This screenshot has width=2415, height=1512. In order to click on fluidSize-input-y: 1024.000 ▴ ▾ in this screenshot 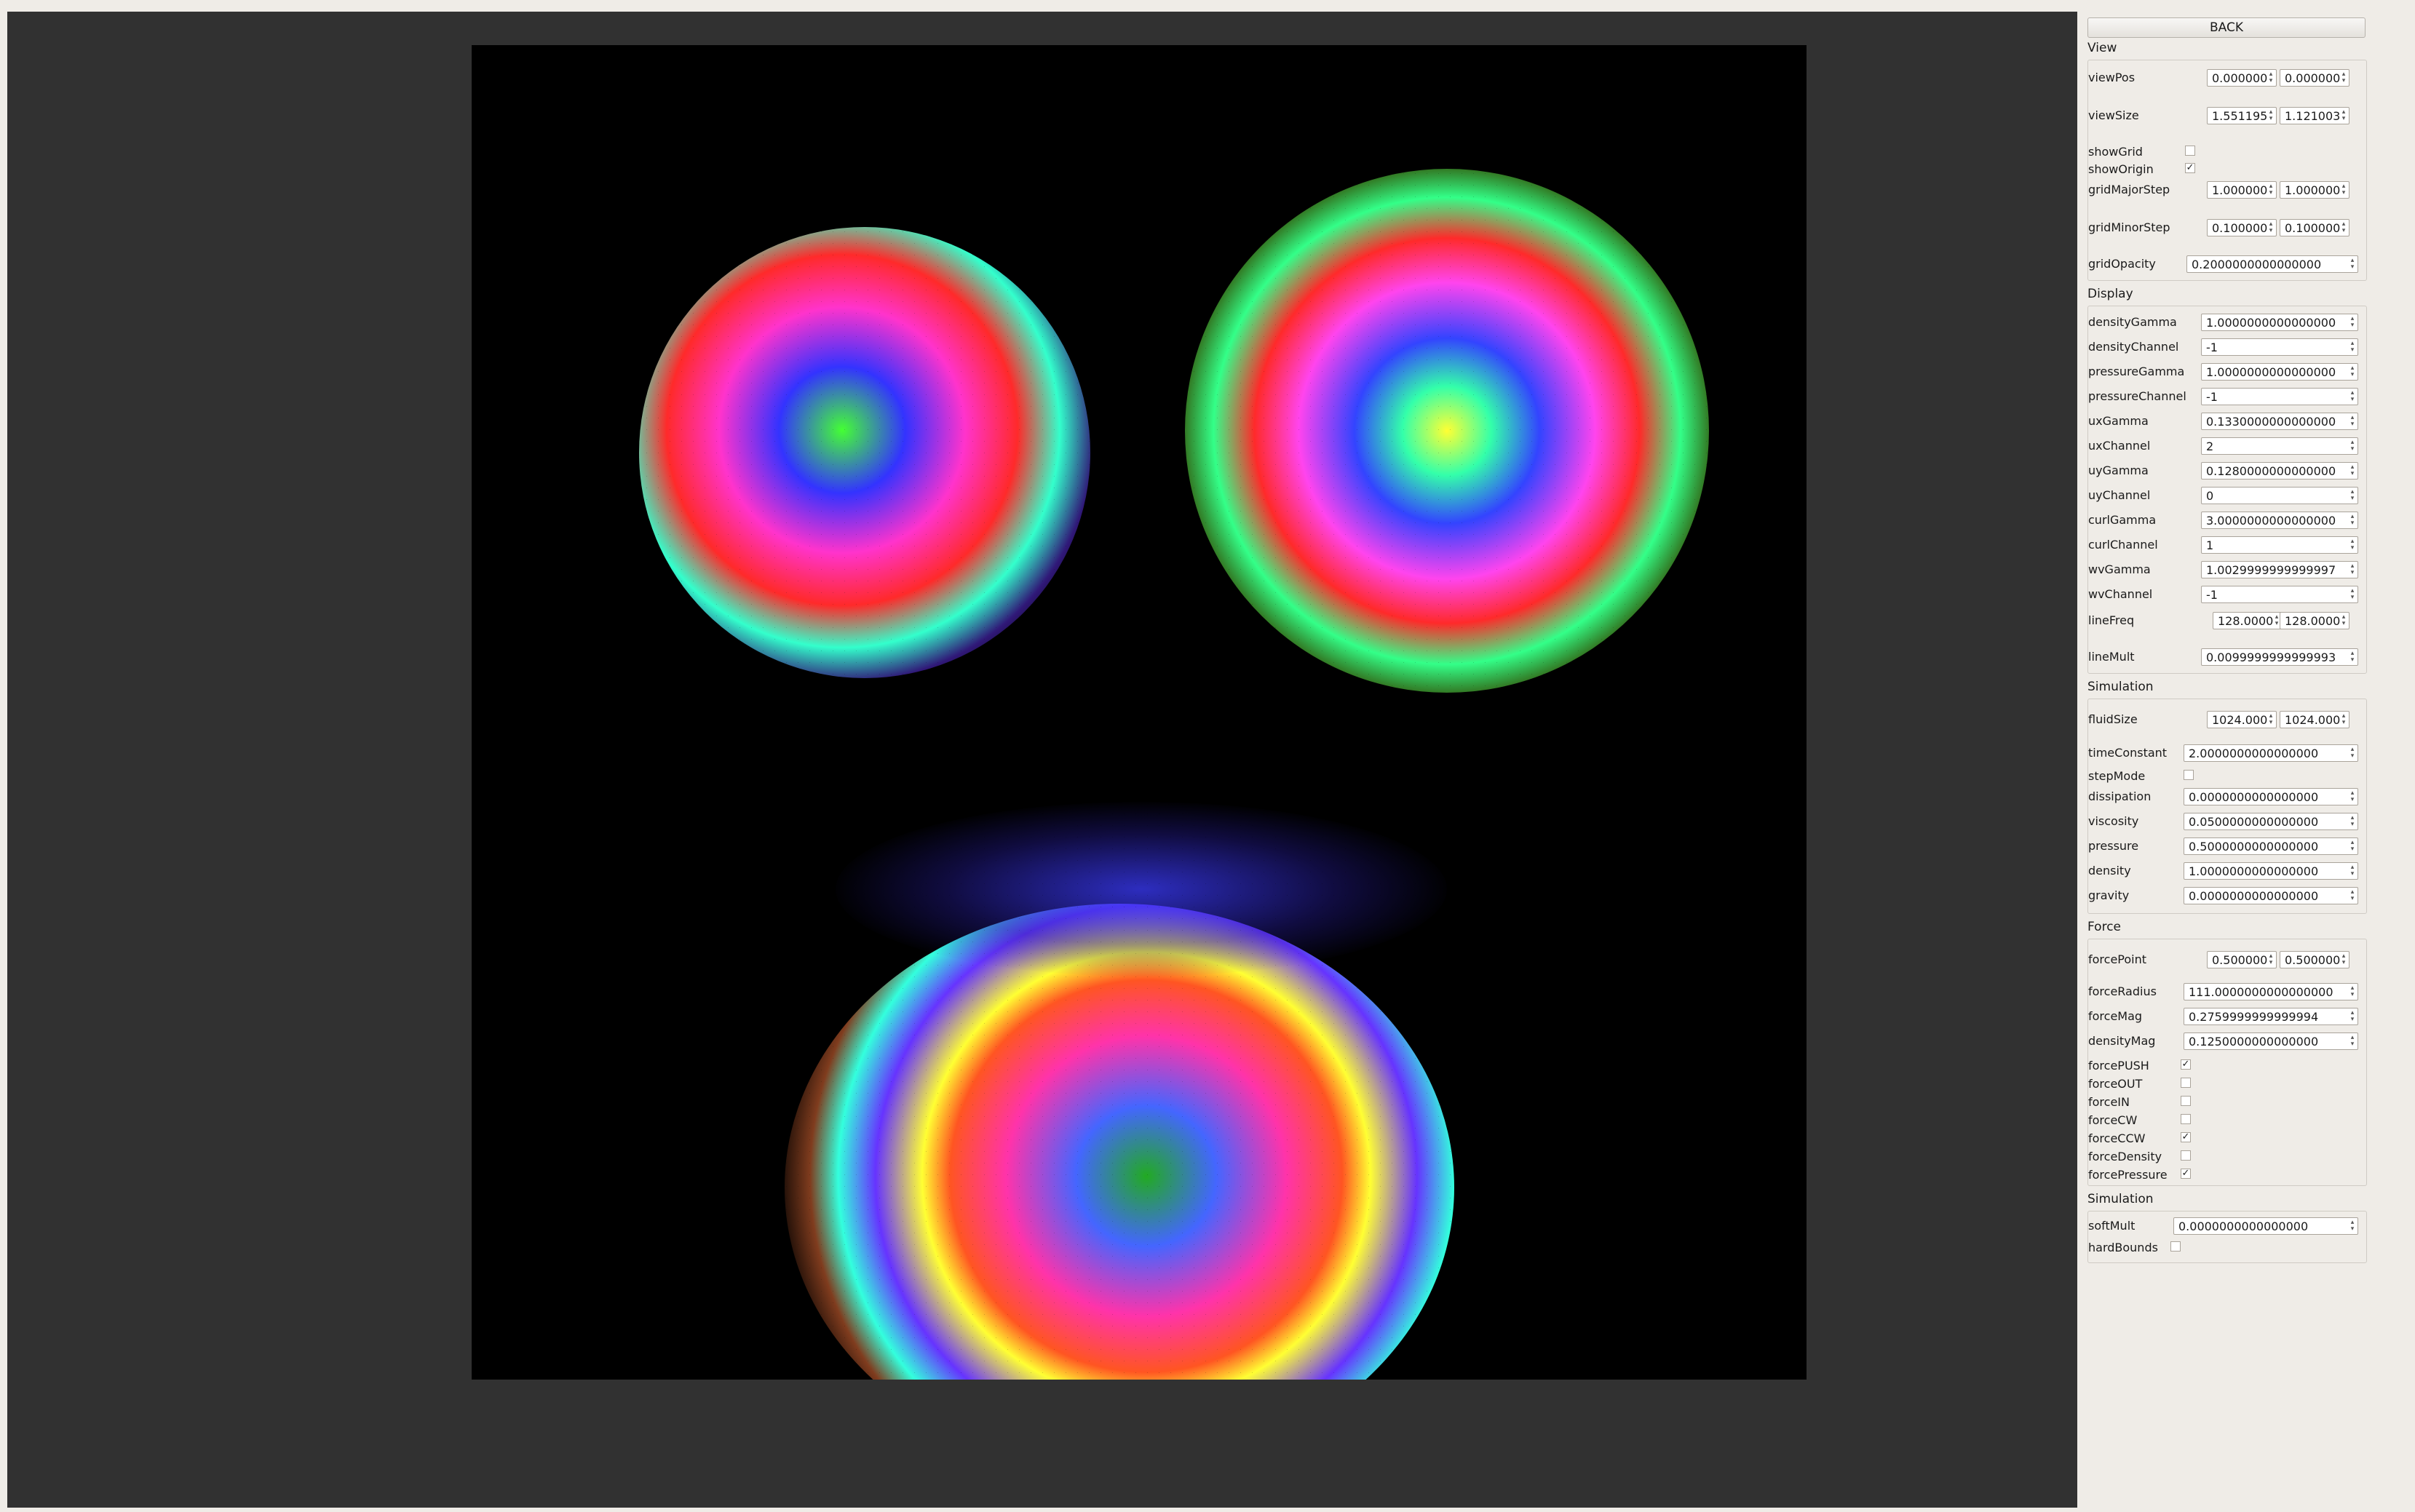, I will do `click(2314, 720)`.